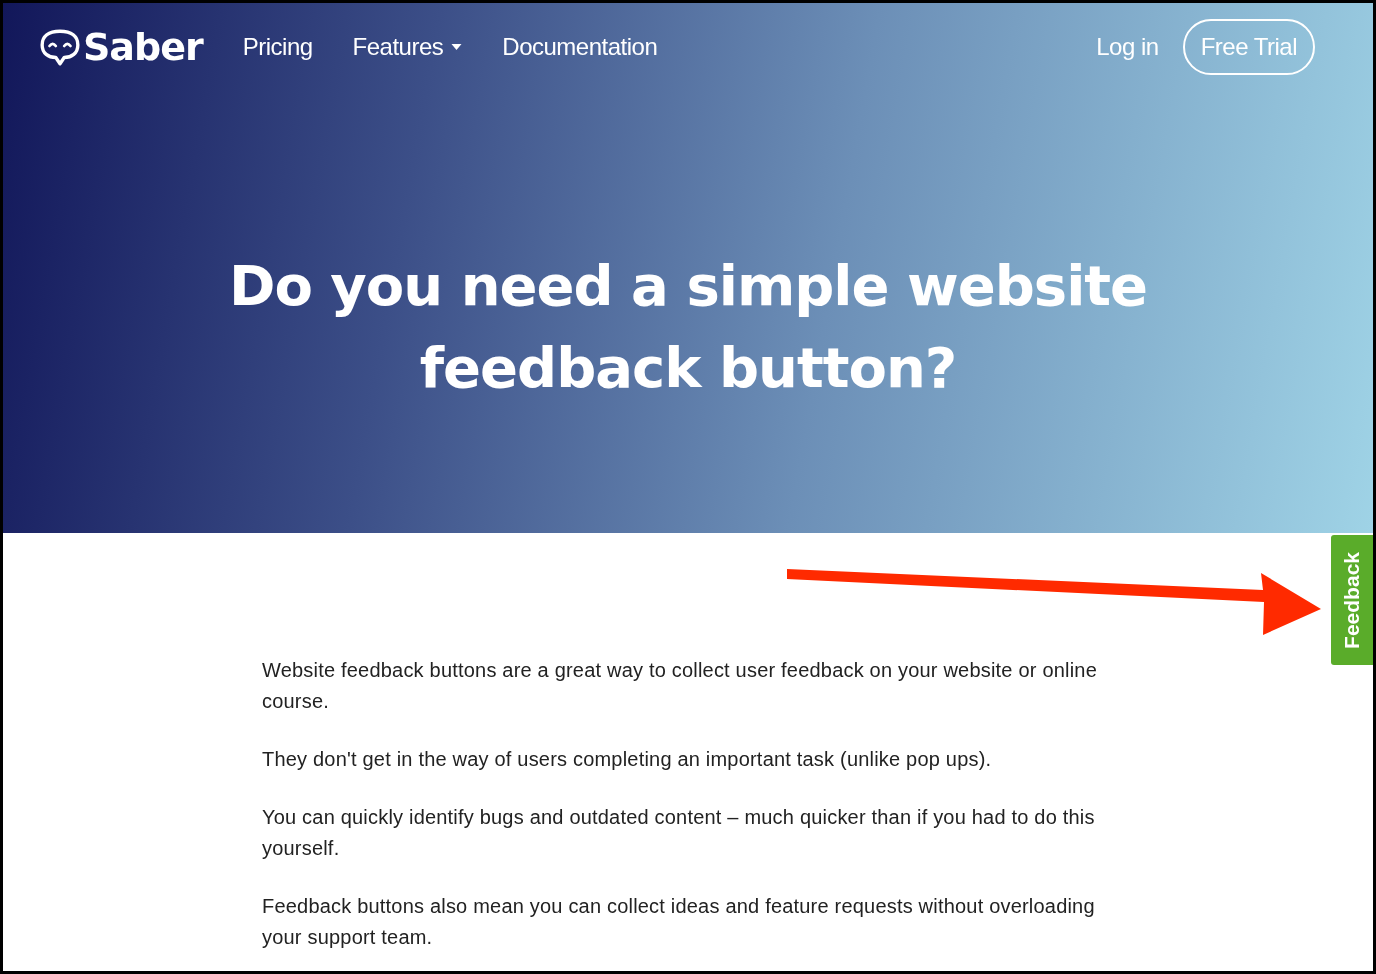 This screenshot has height=974, width=1376. I want to click on nav-link: Pricing, so click(277, 47).